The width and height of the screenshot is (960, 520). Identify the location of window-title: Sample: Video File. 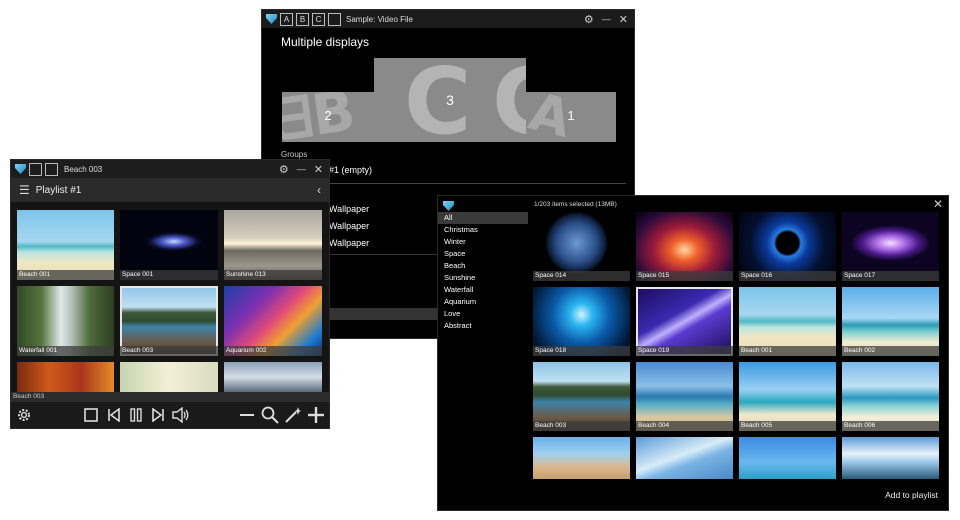
(379, 19).